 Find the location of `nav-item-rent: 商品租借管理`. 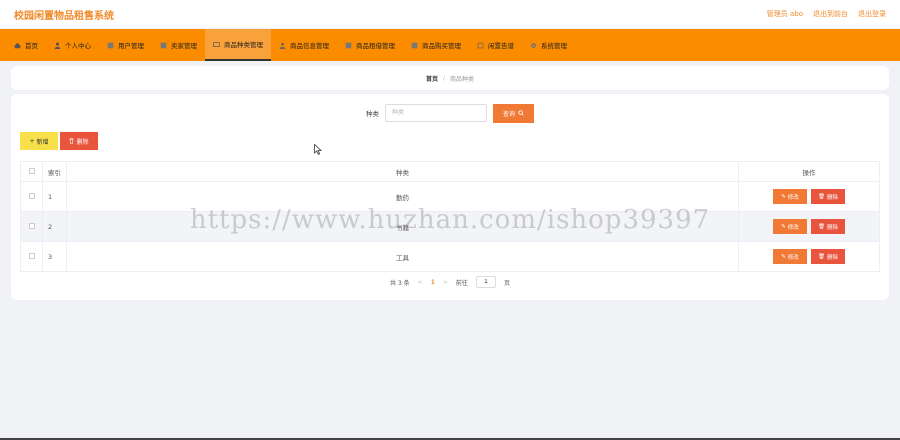

nav-item-rent: 商品租借管理 is located at coordinates (370, 45).